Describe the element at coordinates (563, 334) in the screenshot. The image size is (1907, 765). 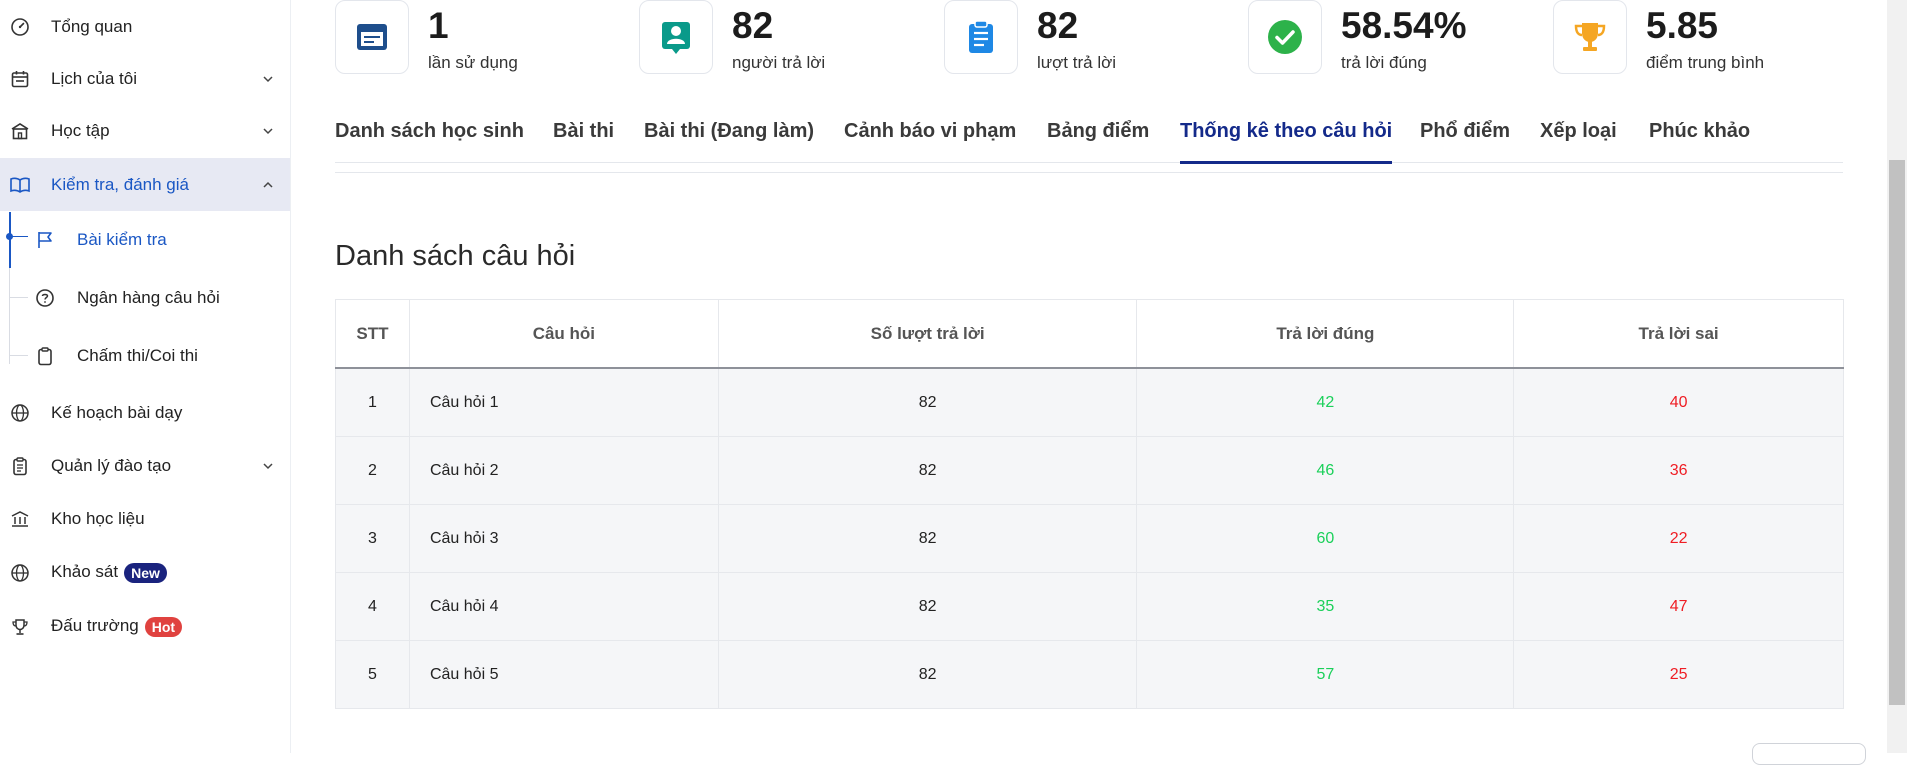
I see `column-header-question: Câu hỏi` at that location.